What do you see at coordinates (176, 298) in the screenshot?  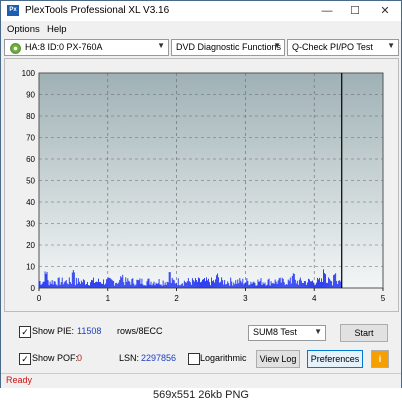 I see `x-tick-label: 2` at bounding box center [176, 298].